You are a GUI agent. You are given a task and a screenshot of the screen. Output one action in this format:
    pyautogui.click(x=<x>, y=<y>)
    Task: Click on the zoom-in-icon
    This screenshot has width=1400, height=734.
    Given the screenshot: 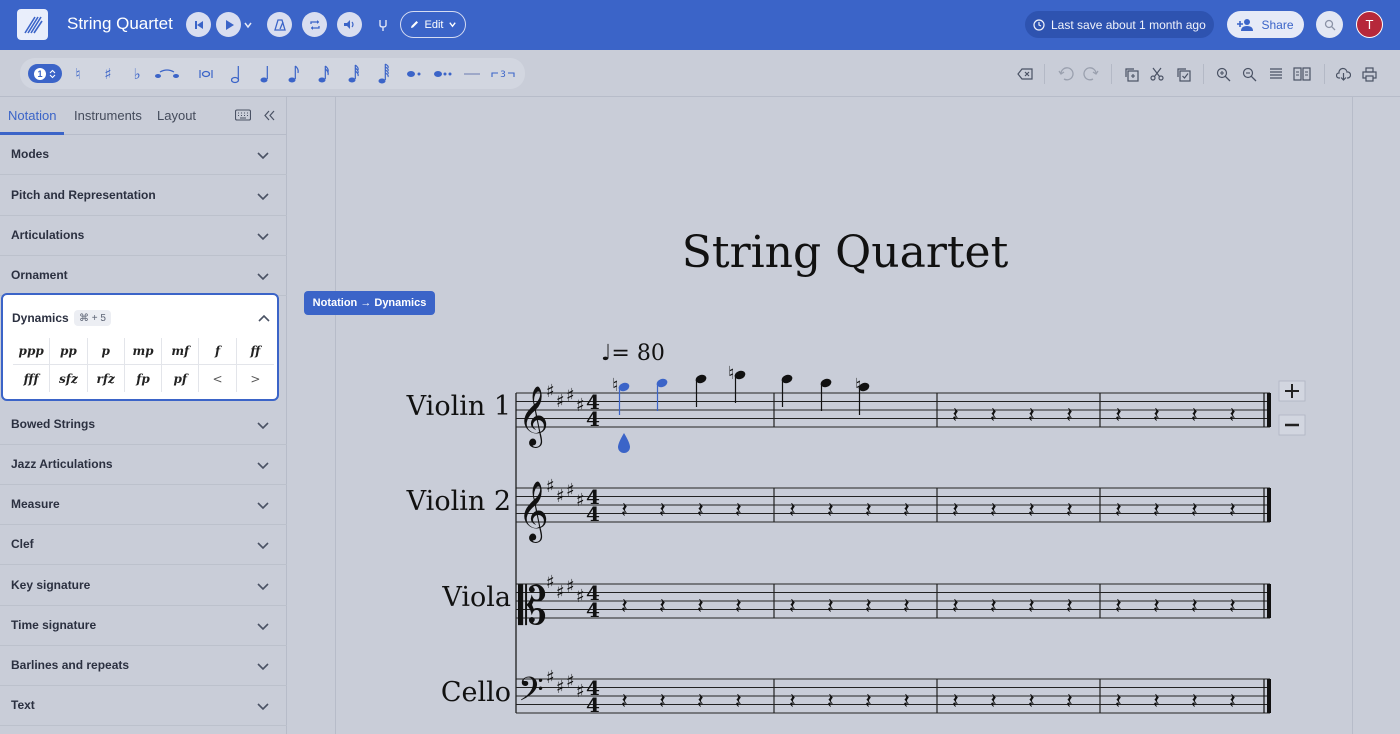 What is the action you would take?
    pyautogui.click(x=1223, y=74)
    